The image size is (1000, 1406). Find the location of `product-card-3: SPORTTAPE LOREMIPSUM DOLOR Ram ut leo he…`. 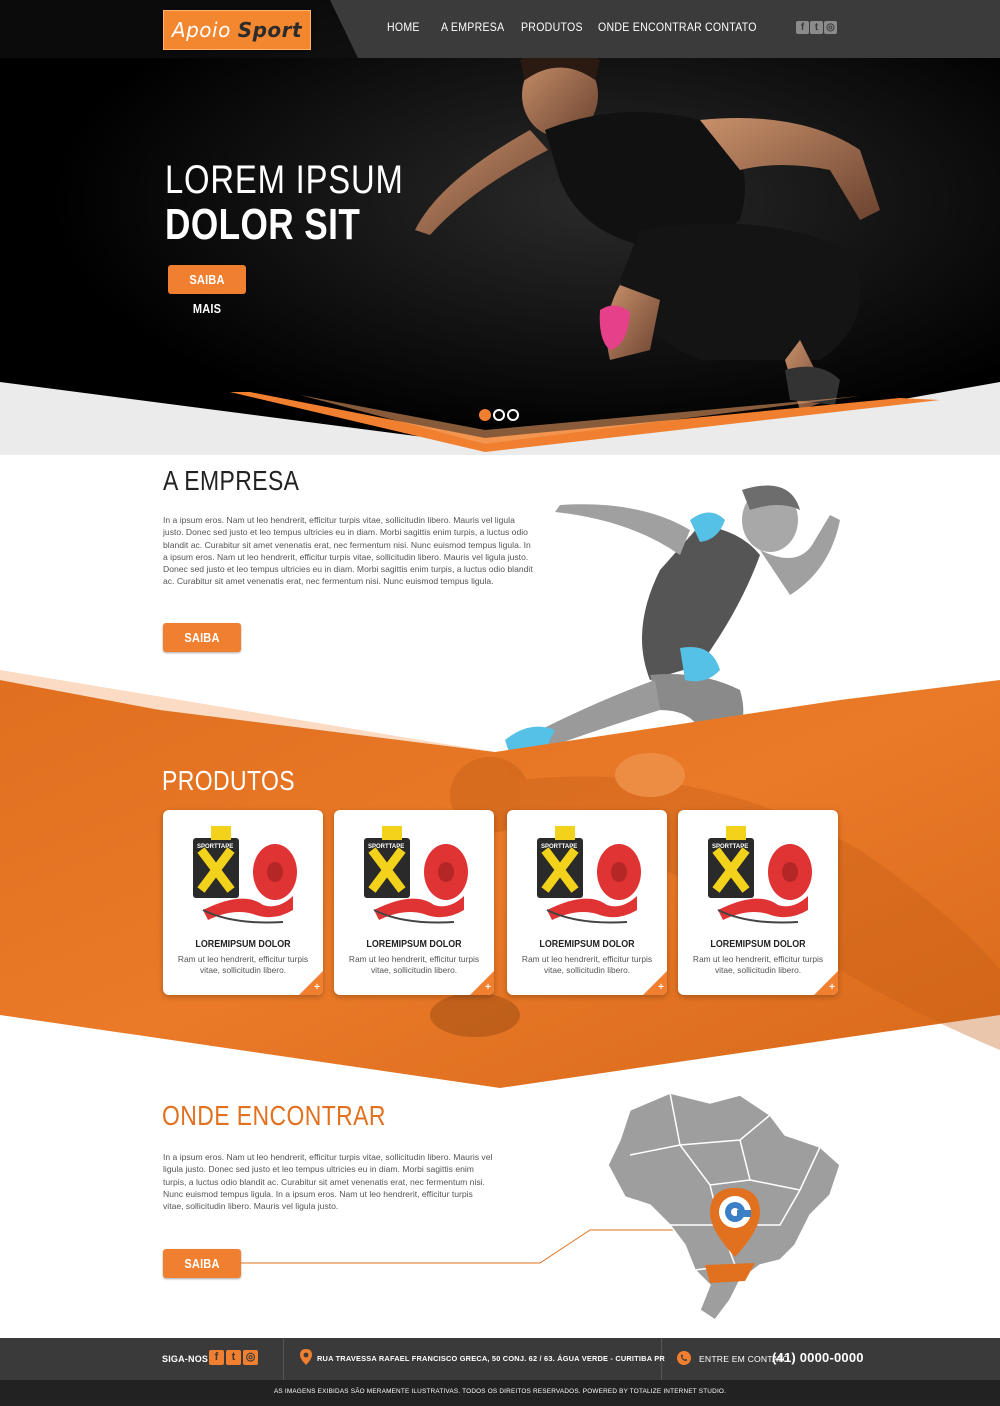

product-card-3: SPORTTAPE LOREMIPSUM DOLOR Ram ut leo he… is located at coordinates (587, 902).